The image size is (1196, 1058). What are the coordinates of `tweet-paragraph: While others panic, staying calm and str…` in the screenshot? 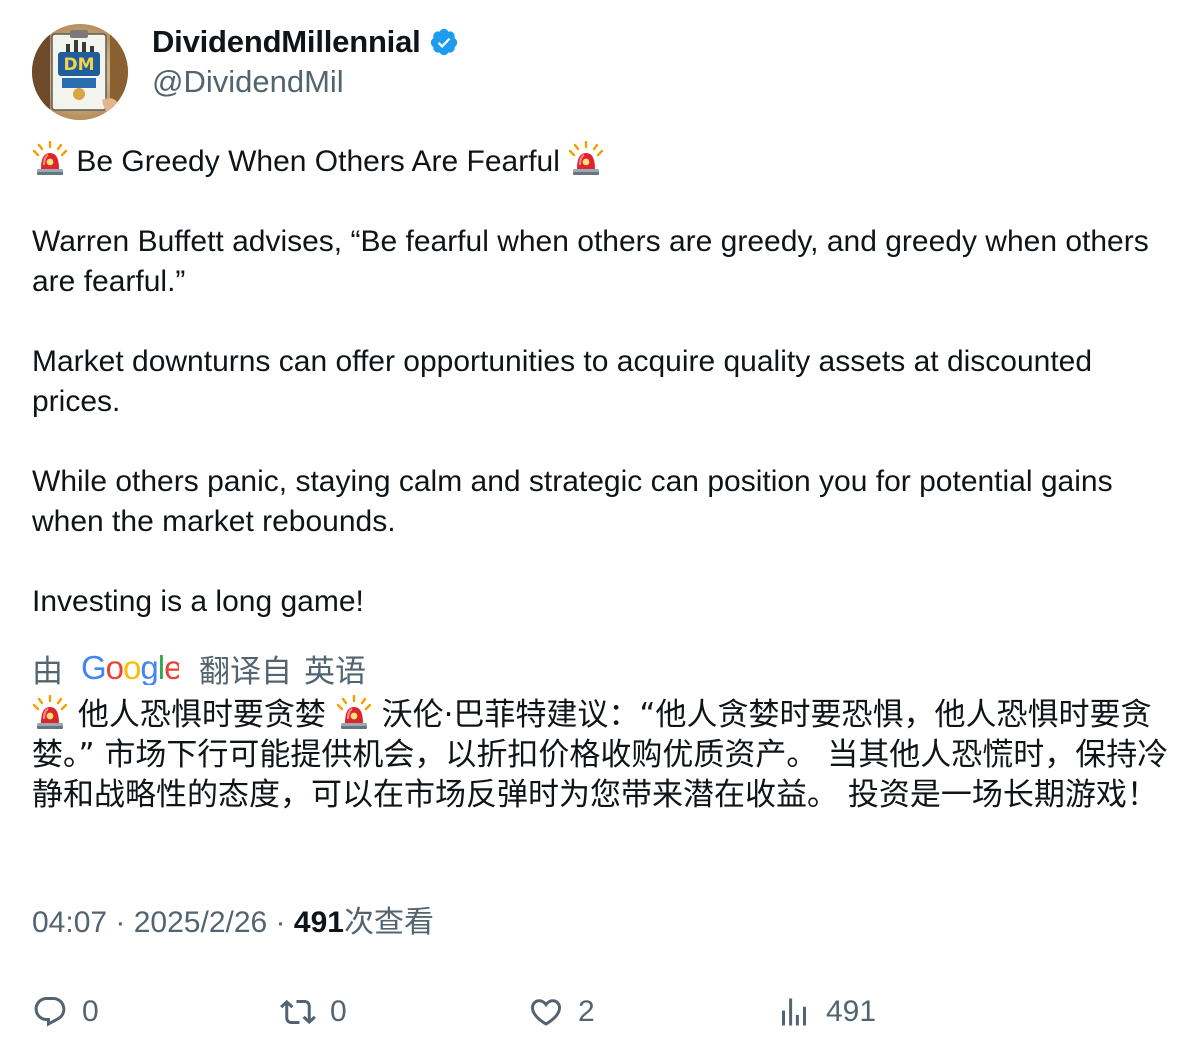 It's located at (576, 501).